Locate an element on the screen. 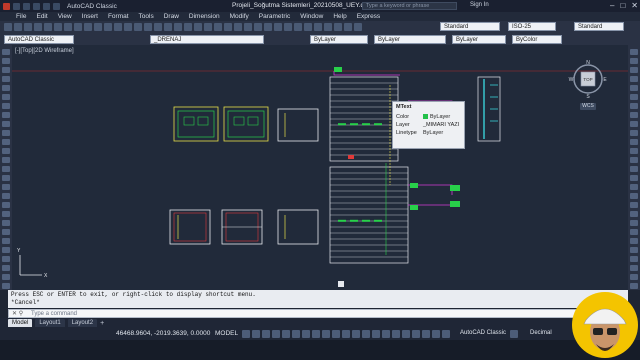 This screenshot has width=640, height=360. new-icon is located at coordinates (16, 6).